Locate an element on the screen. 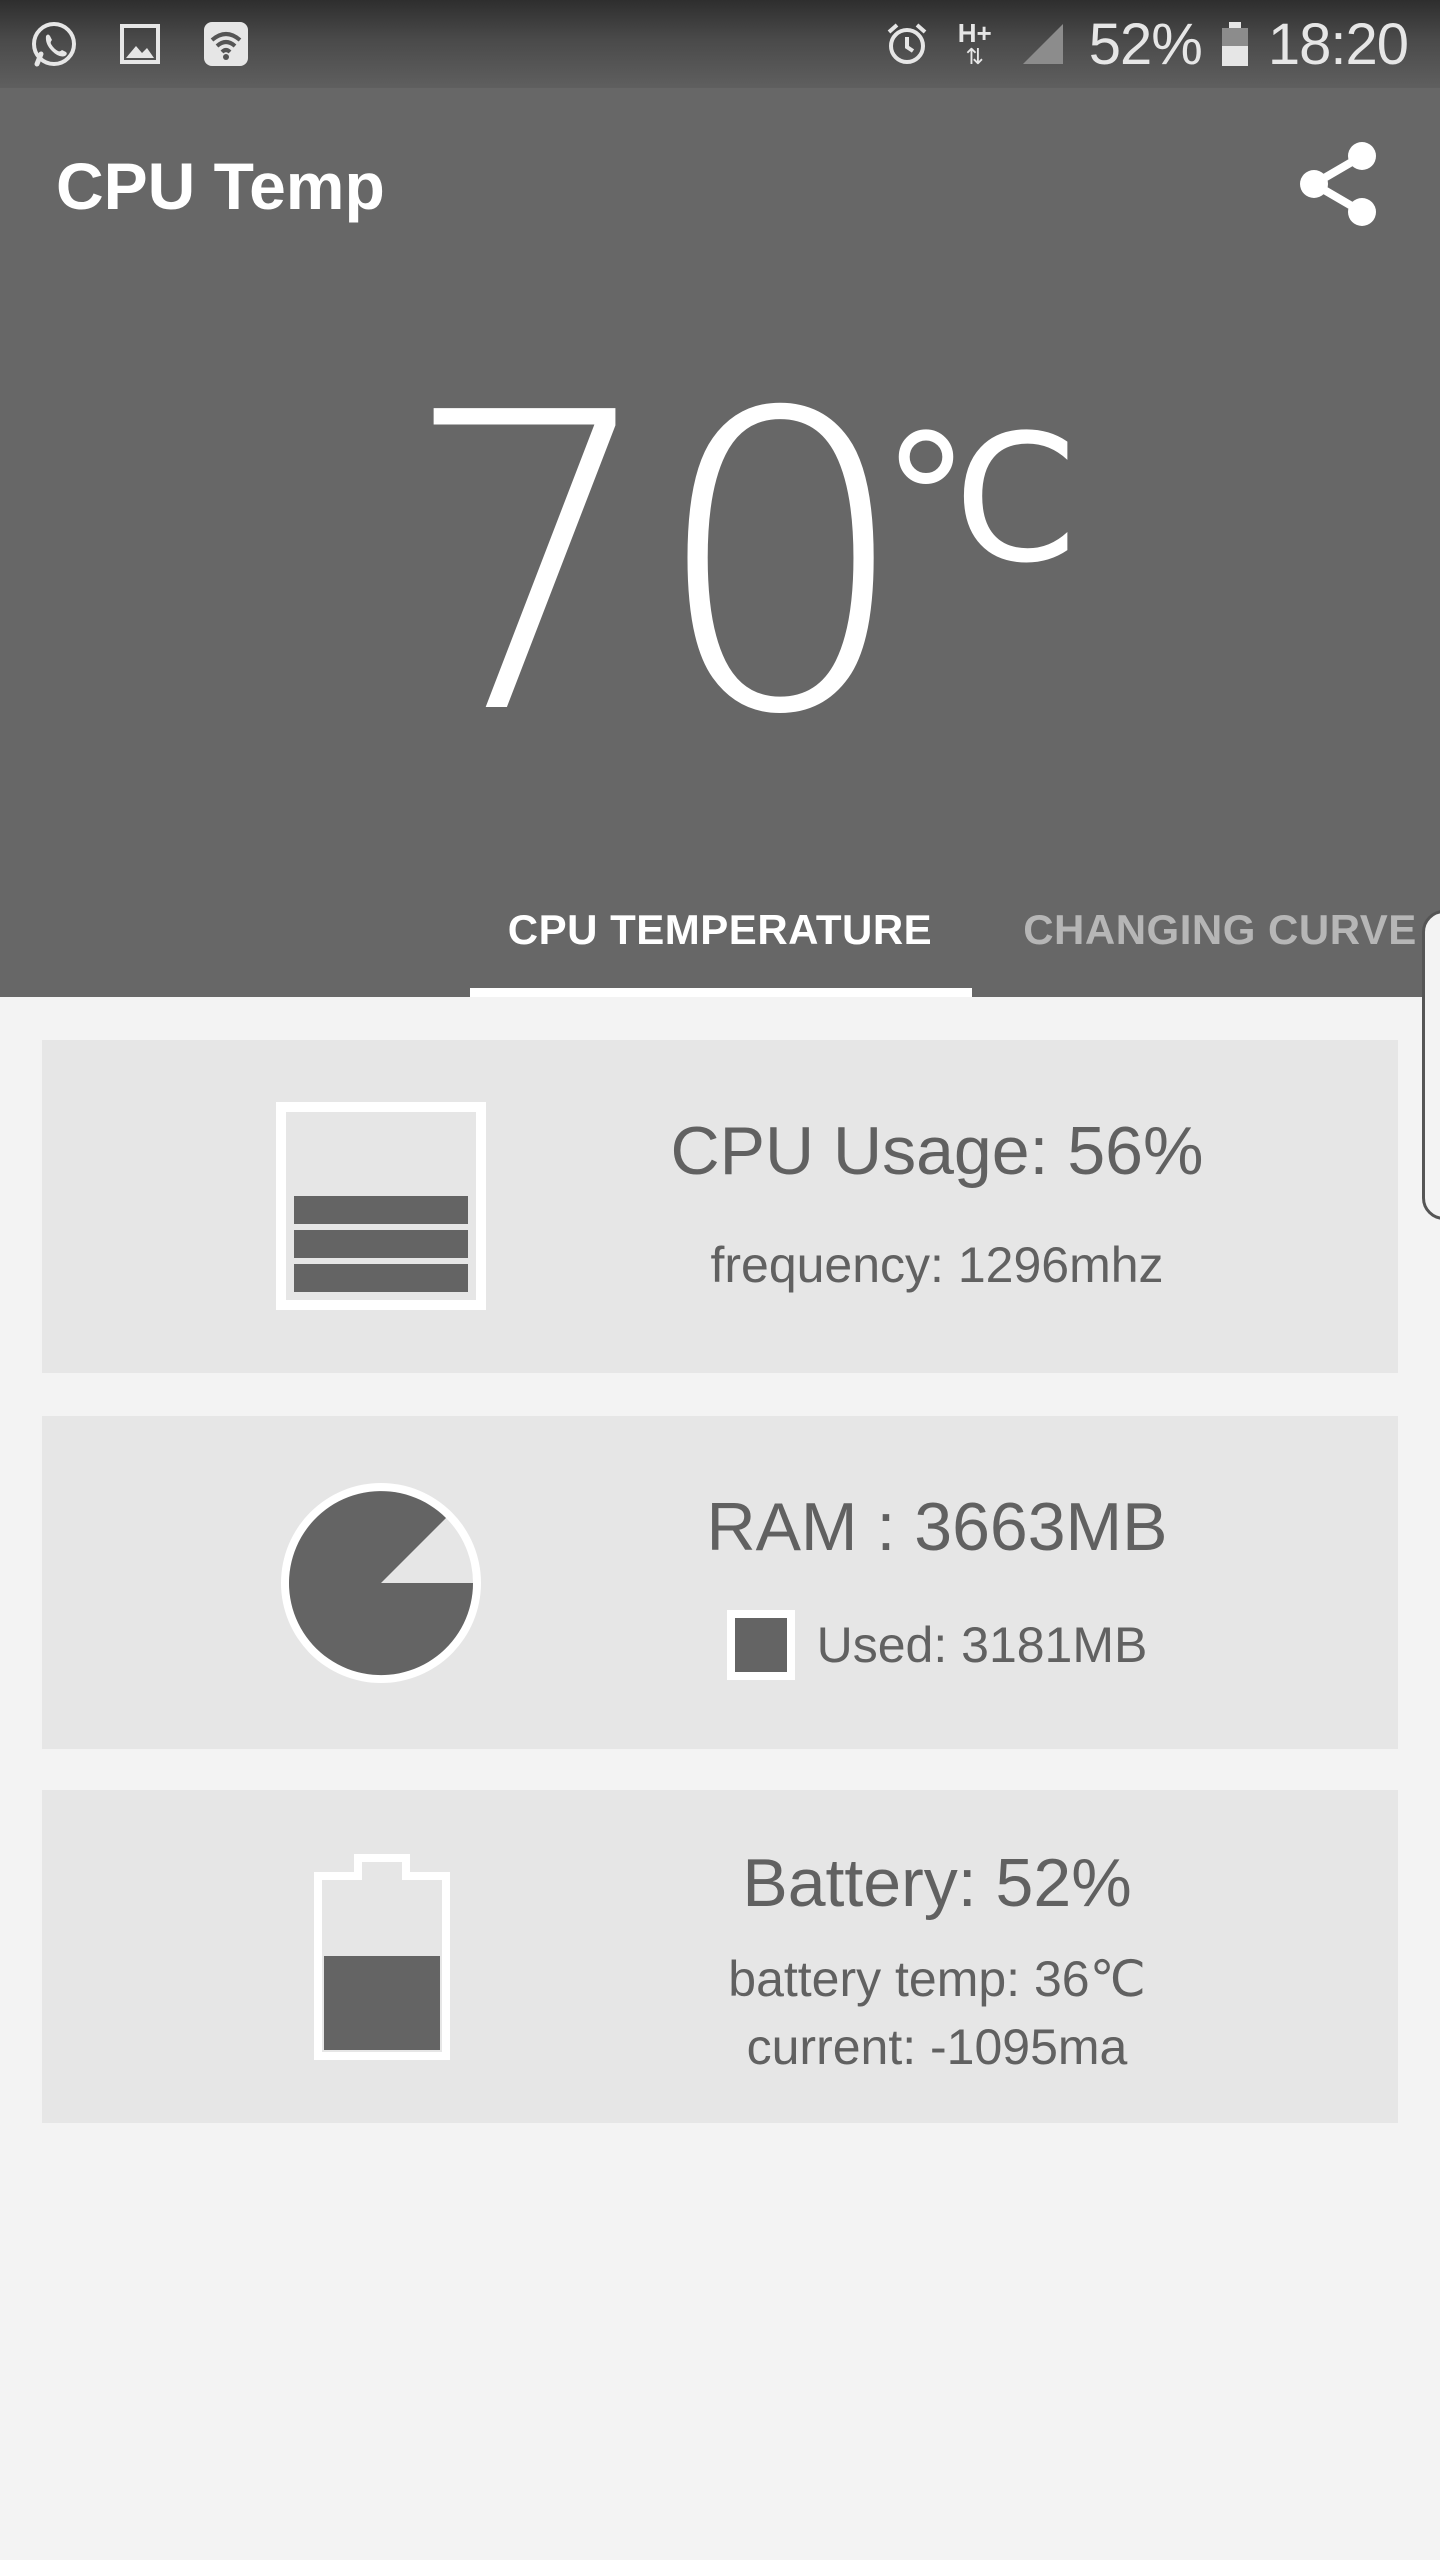  clock: 18:20 is located at coordinates (1338, 44).